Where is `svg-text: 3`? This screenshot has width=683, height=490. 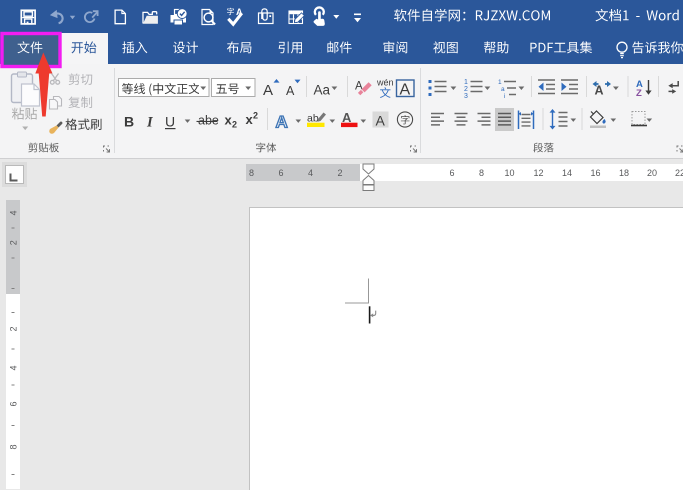 svg-text: 3 is located at coordinates (466, 96).